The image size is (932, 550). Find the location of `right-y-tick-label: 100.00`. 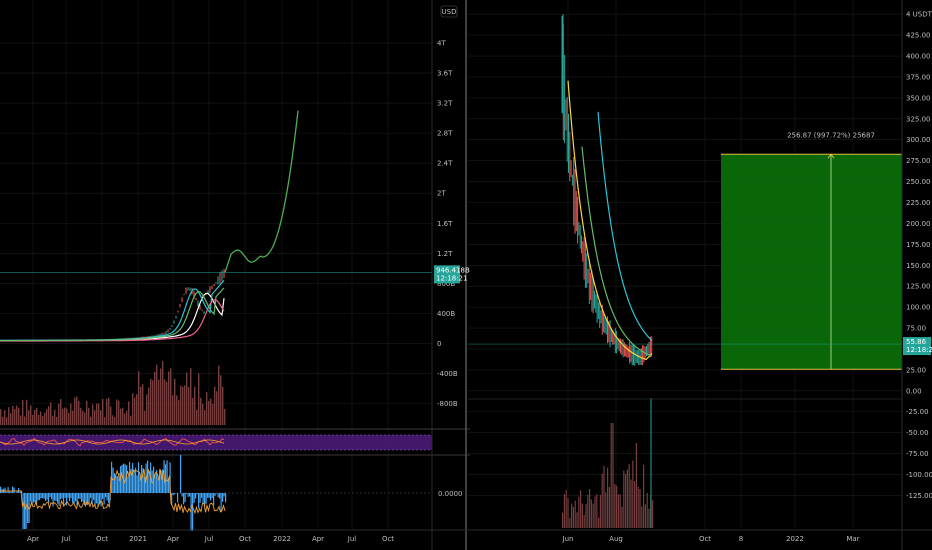

right-y-tick-label: 100.00 is located at coordinates (918, 308).